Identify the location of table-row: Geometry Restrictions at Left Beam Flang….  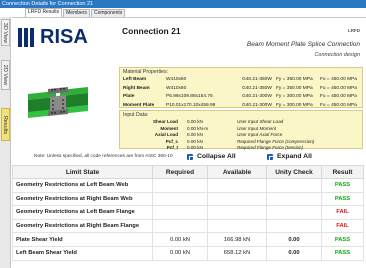
(188, 212).